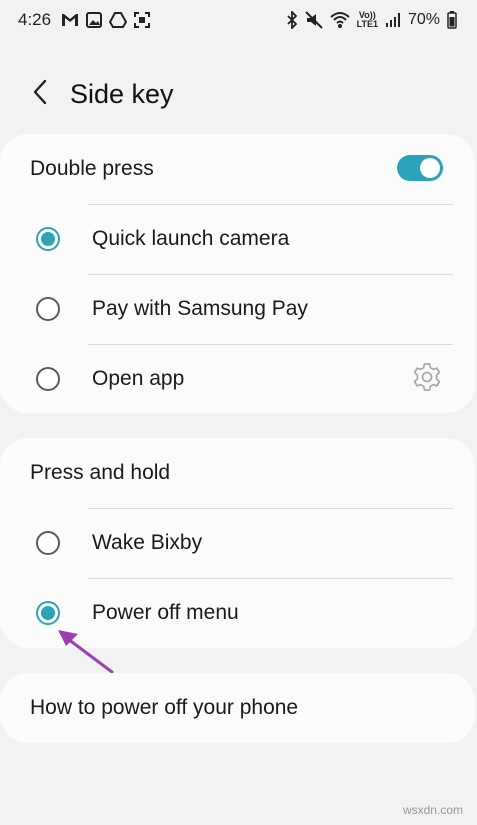  Describe the element at coordinates (237, 378) in the screenshot. I see `option-open-app: Open app` at that location.